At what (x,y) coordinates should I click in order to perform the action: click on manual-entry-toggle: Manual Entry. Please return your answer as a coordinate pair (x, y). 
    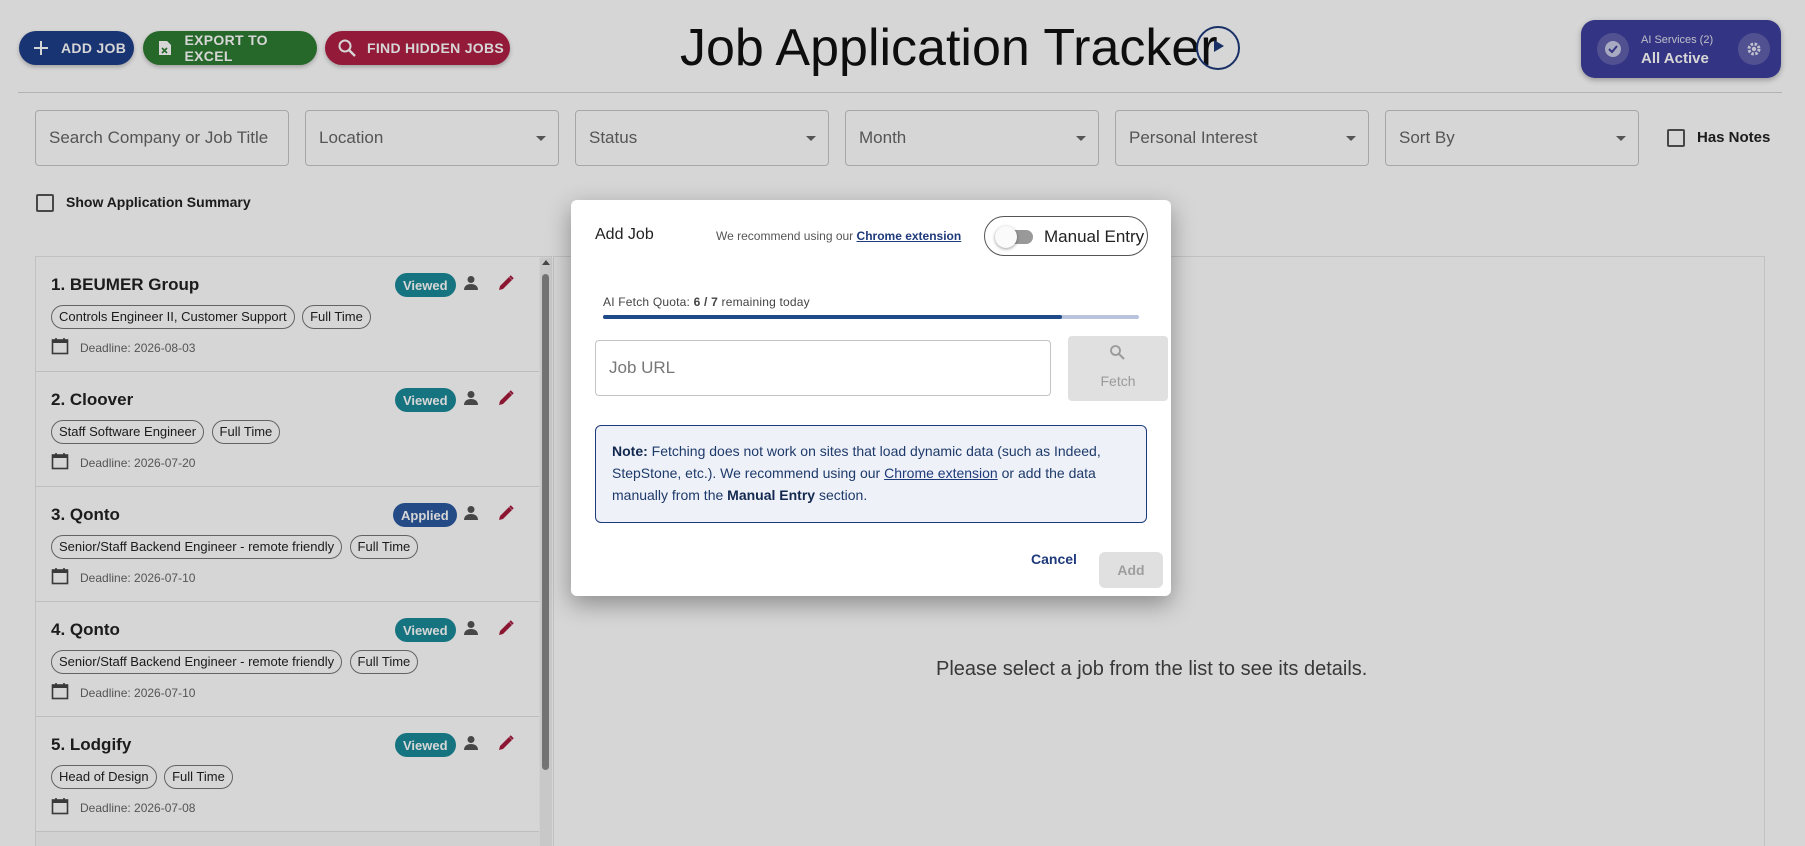
    Looking at the image, I should click on (1066, 236).